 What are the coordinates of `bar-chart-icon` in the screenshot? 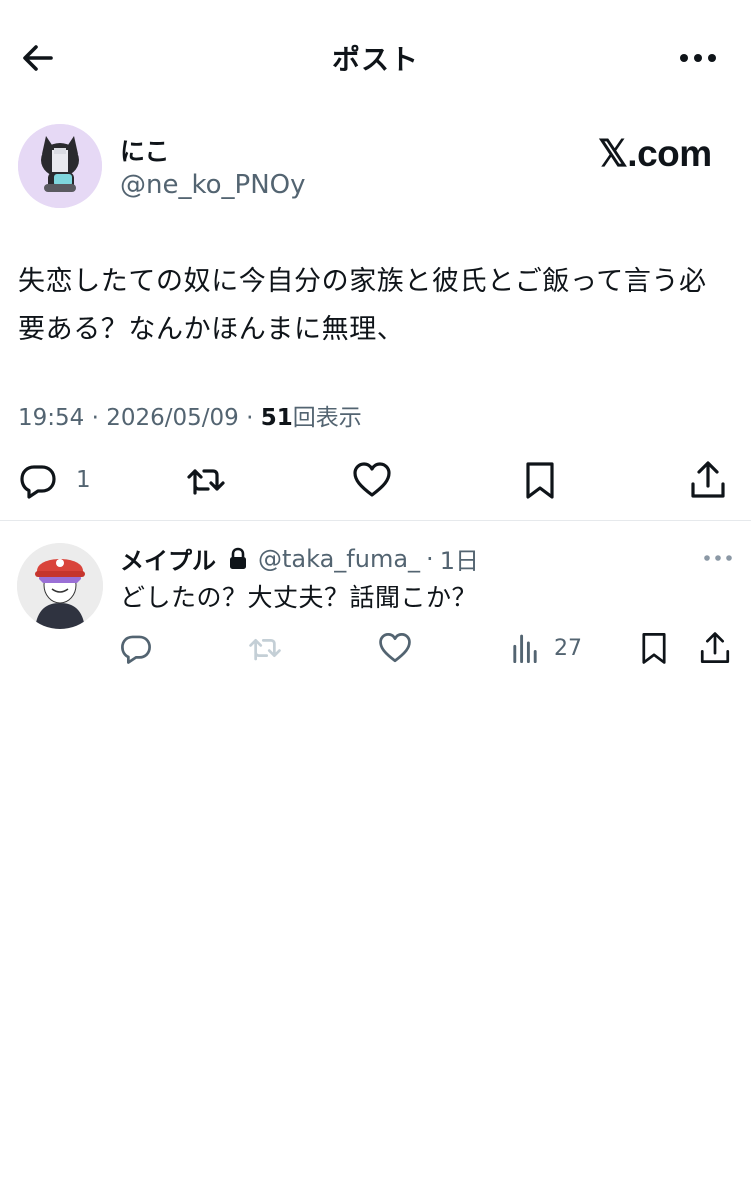 It's located at (525, 649).